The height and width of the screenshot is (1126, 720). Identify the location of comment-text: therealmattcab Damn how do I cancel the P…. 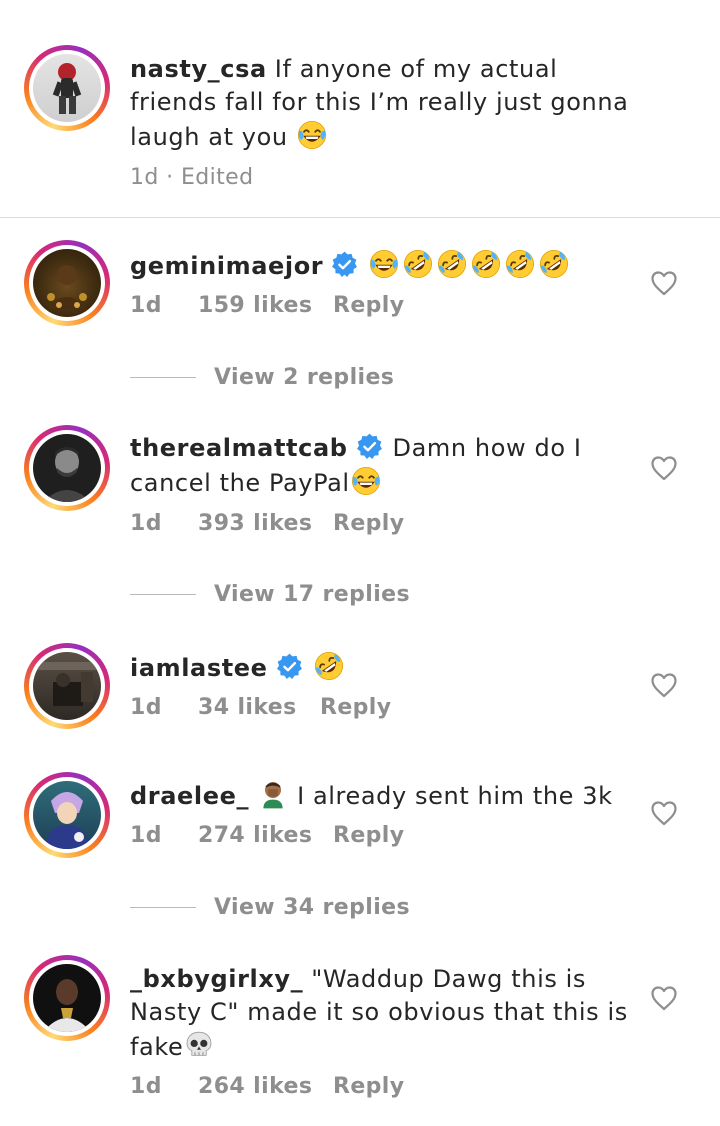
(385, 466).